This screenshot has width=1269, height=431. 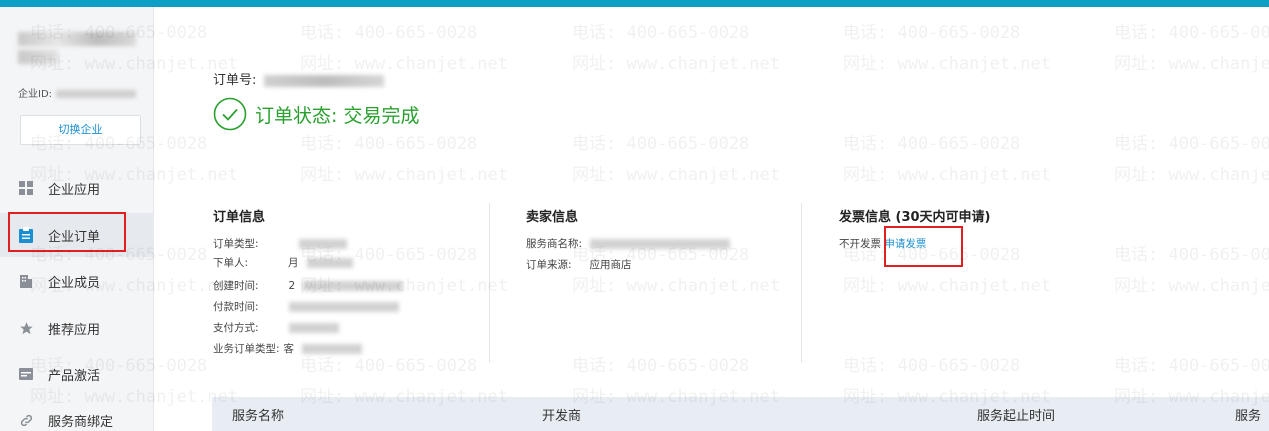 I want to click on order-status-text: 订单状态: 交易完成, so click(x=337, y=115).